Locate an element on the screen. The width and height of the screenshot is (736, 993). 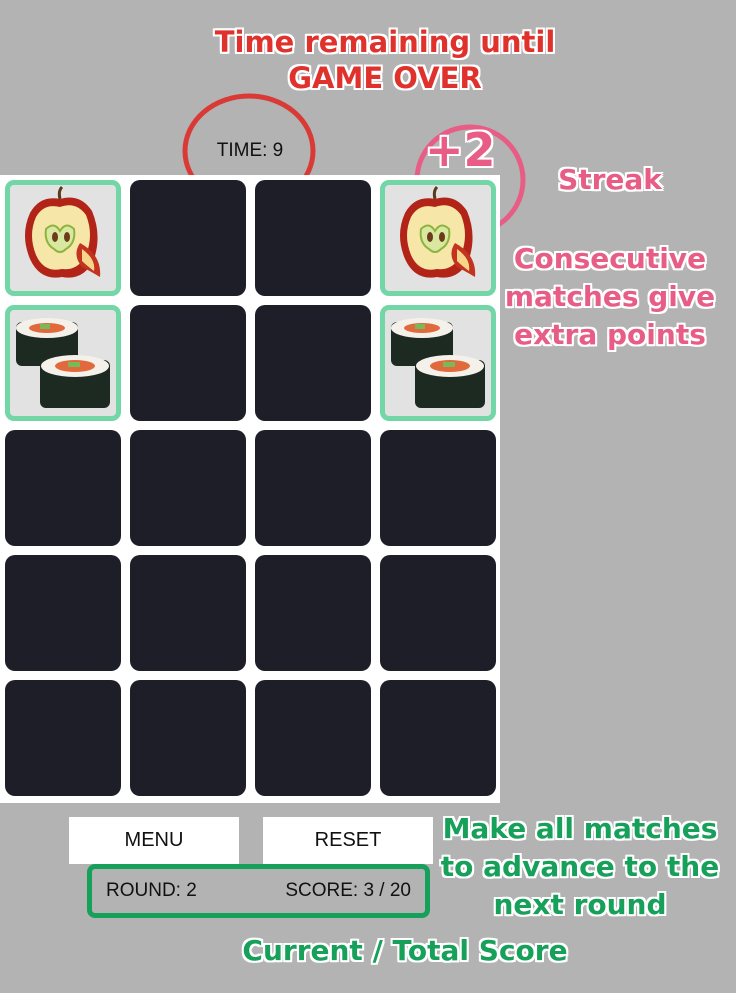
time-annotation: Time remaining until GAME OVER is located at coordinates (385, 60).